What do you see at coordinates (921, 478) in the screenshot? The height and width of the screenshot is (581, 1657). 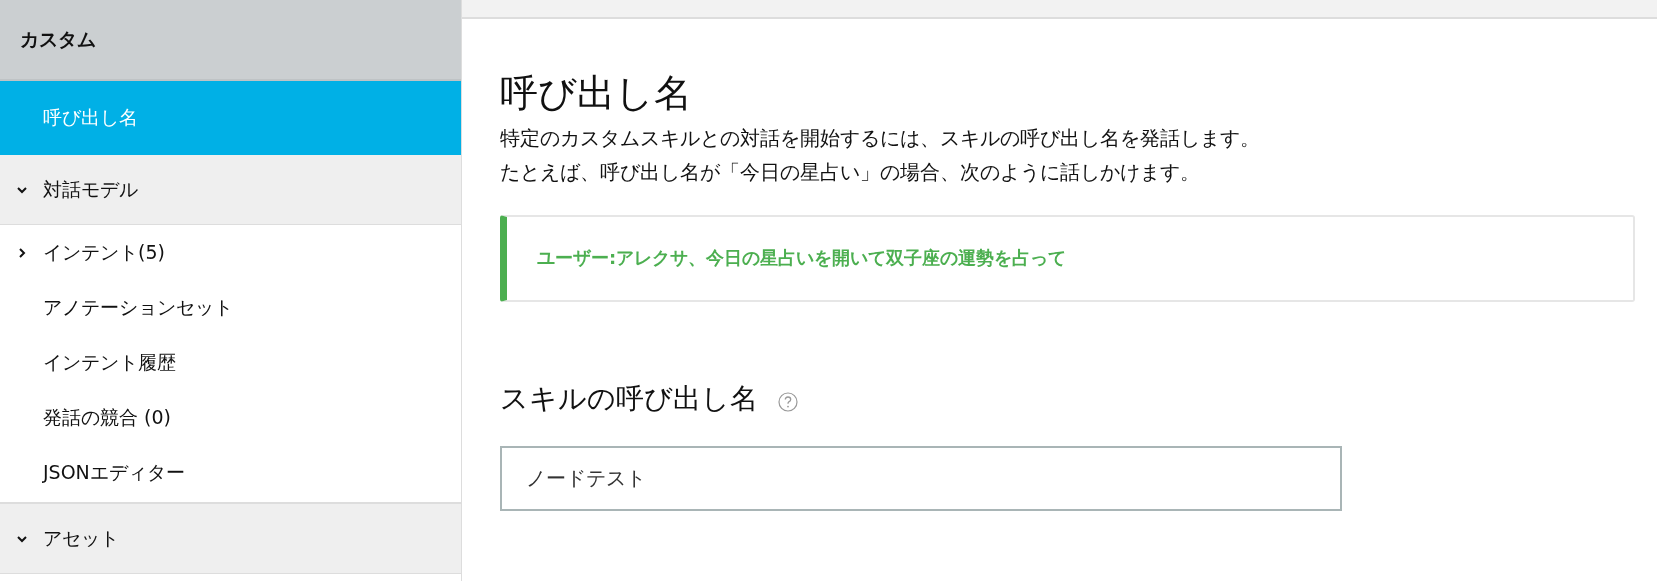 I see `invocation-name-field: ノードテスト` at bounding box center [921, 478].